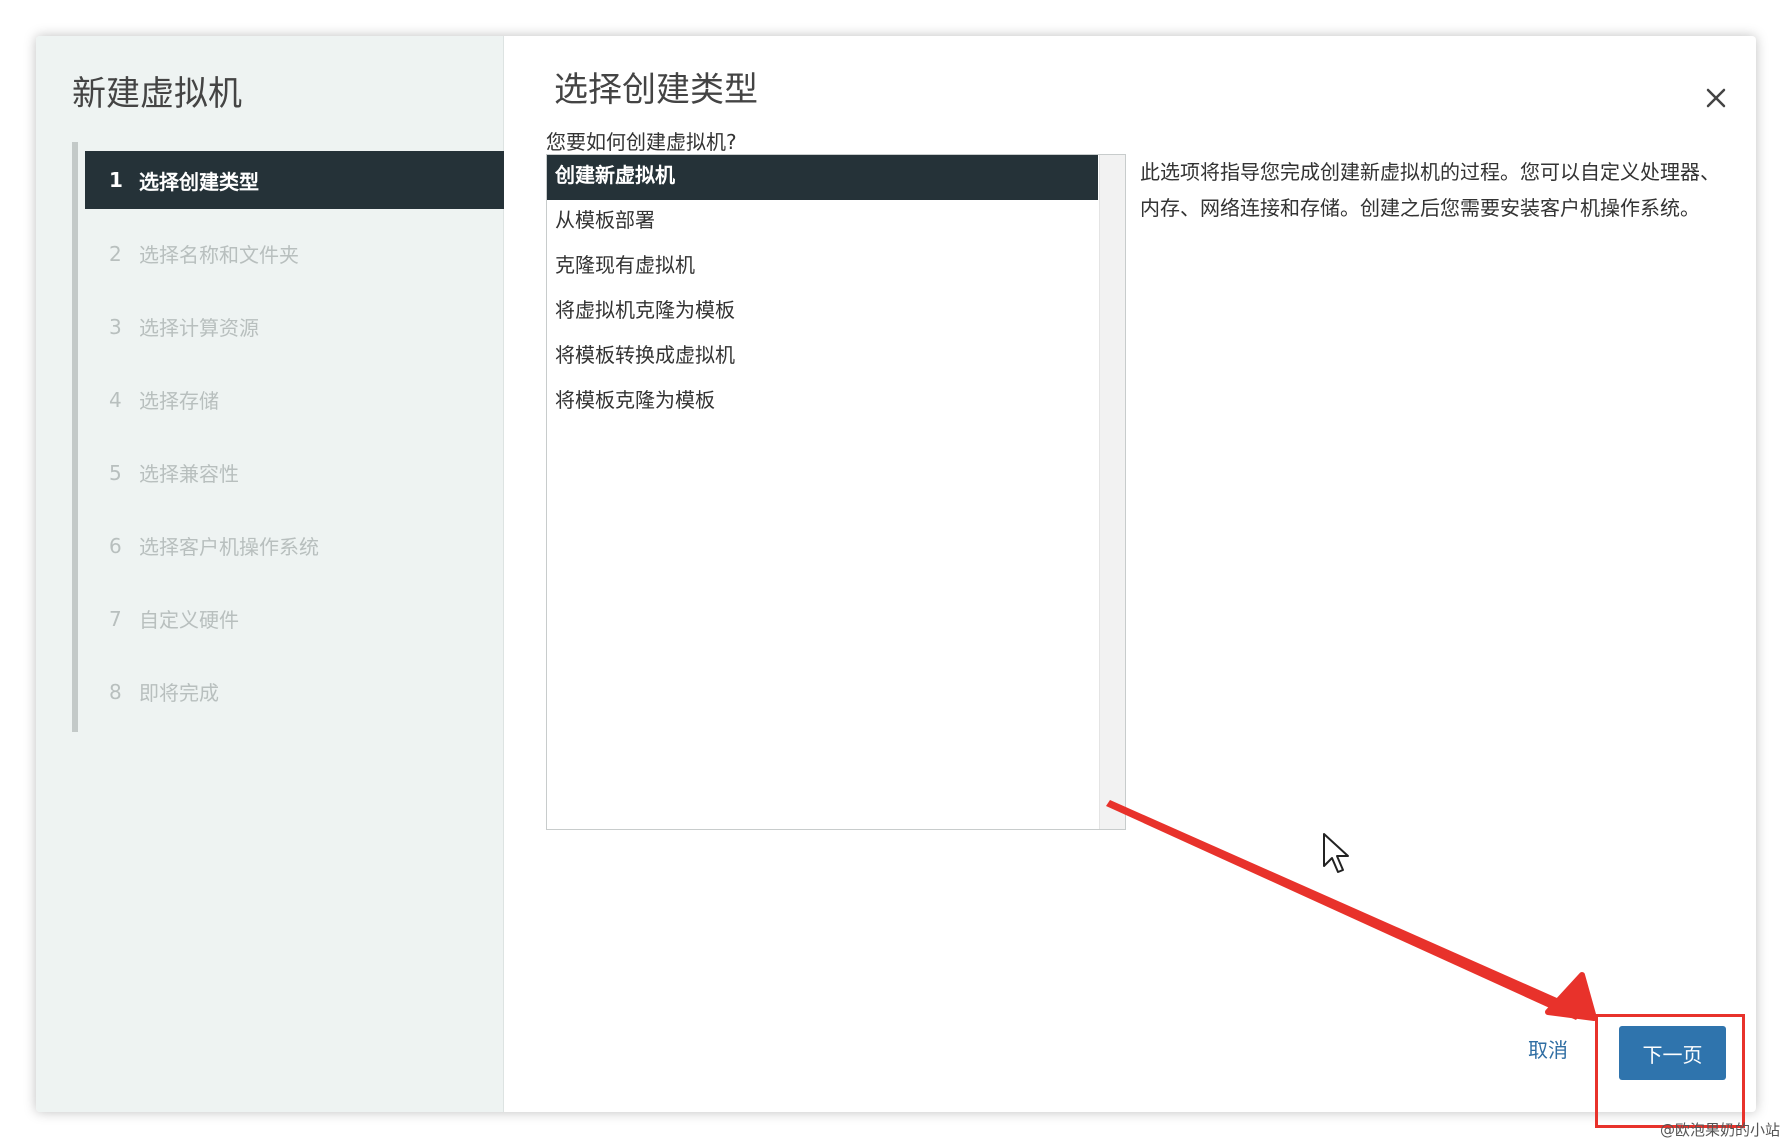  What do you see at coordinates (229, 547) in the screenshot?
I see `step-label: 选择客户机操作系统` at bounding box center [229, 547].